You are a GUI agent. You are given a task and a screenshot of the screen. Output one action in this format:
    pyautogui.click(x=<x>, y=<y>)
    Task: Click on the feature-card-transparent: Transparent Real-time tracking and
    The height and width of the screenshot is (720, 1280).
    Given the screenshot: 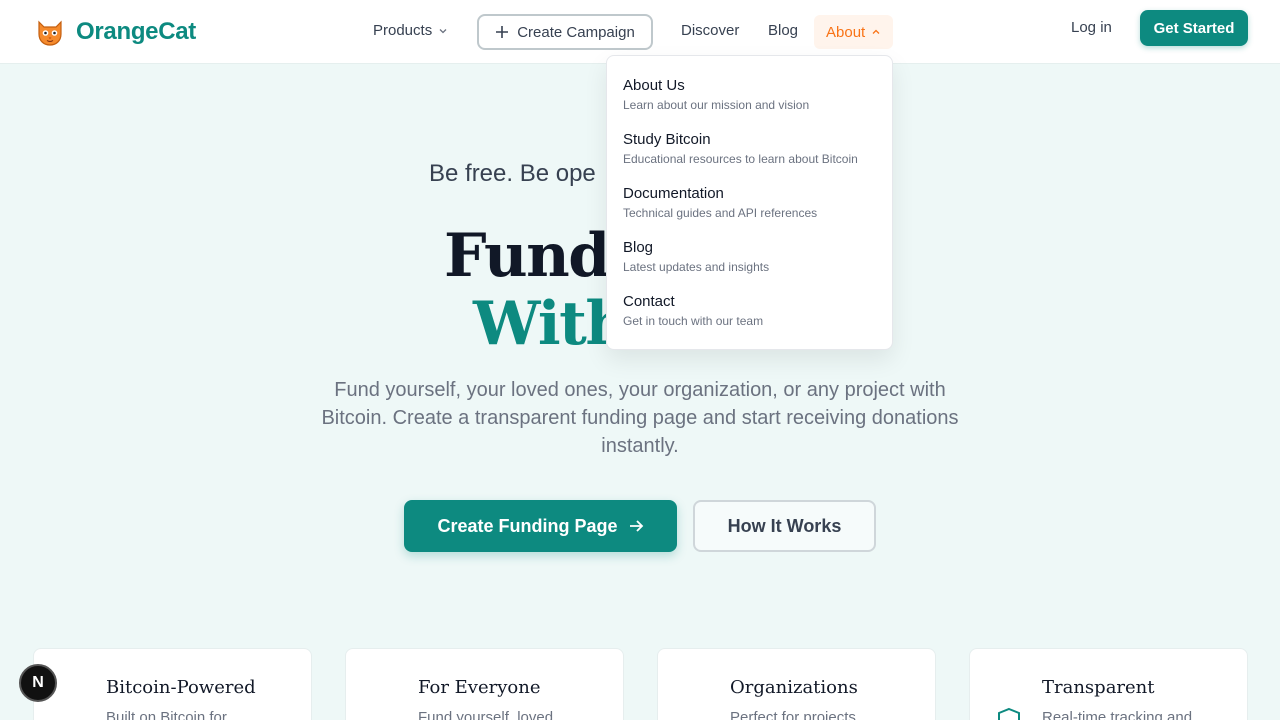 What is the action you would take?
    pyautogui.click(x=1108, y=684)
    